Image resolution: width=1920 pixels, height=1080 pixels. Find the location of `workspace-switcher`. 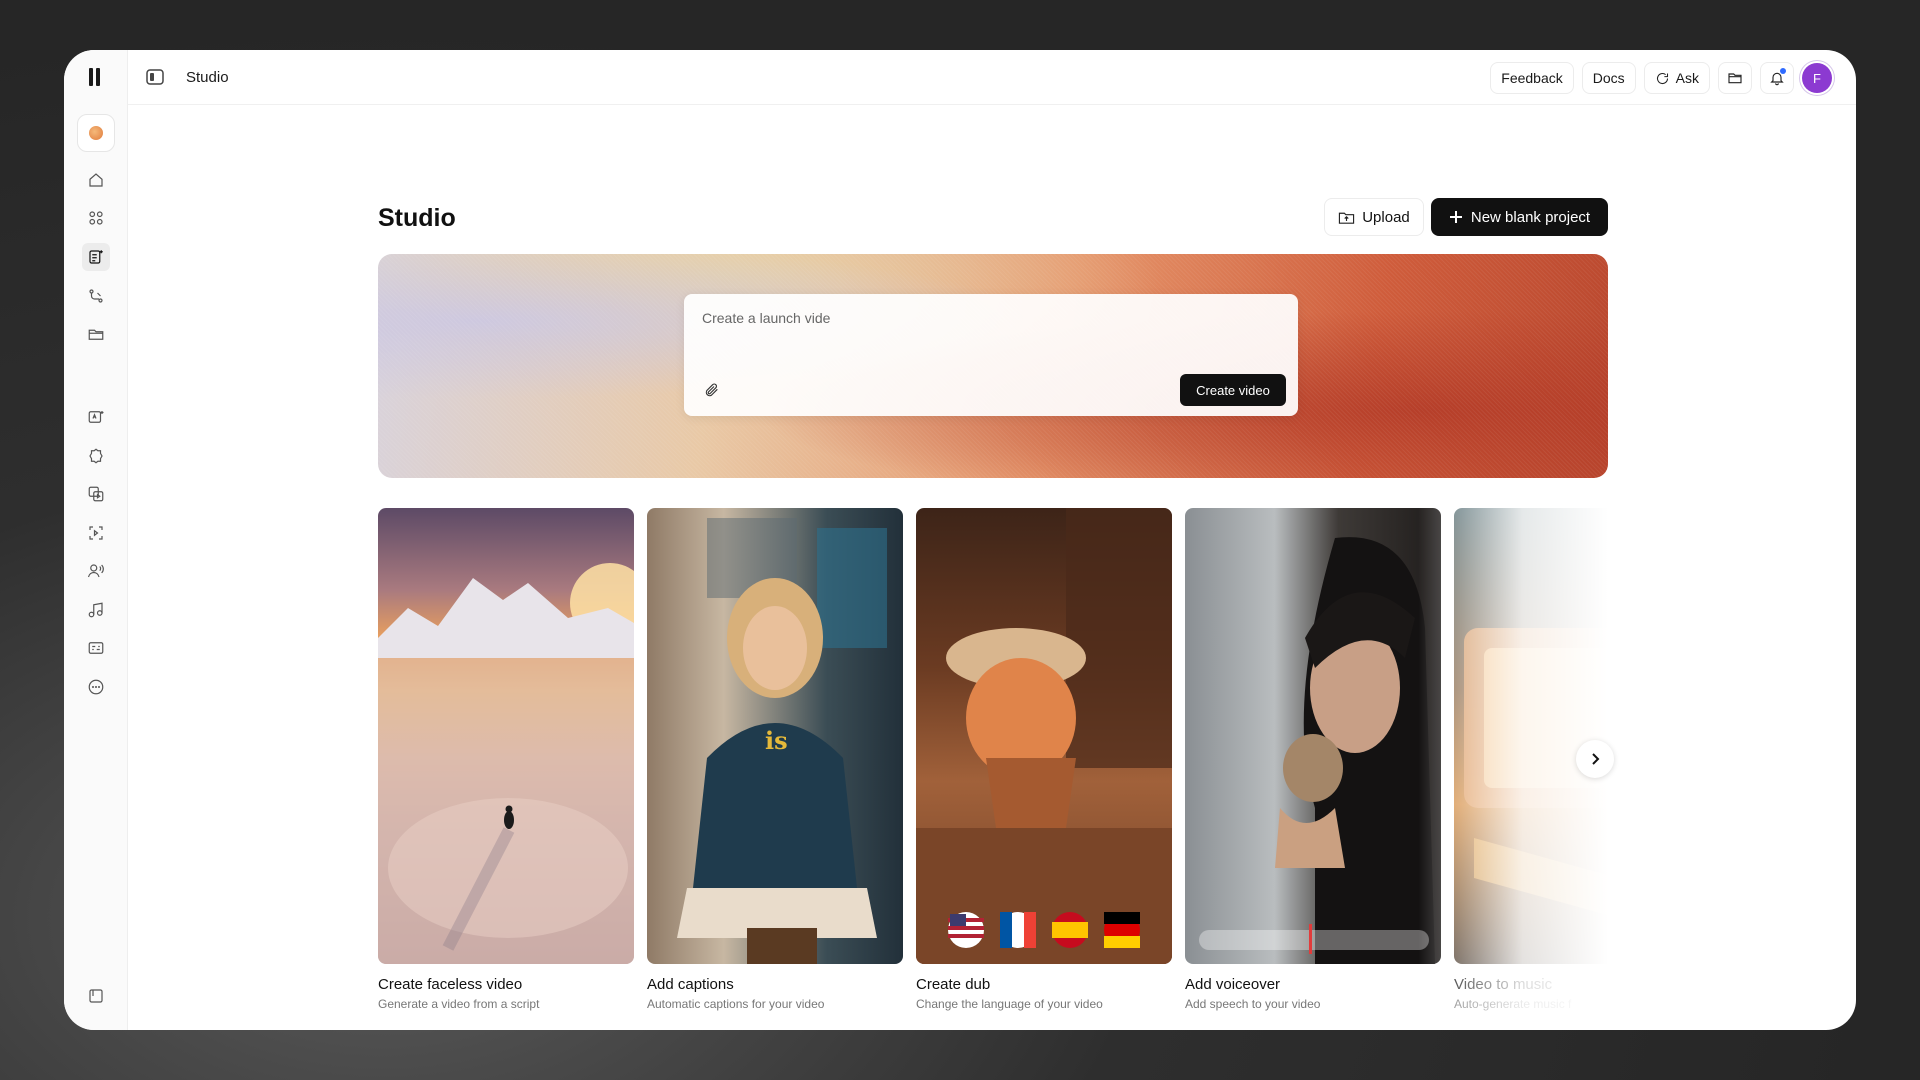

workspace-switcher is located at coordinates (96, 133).